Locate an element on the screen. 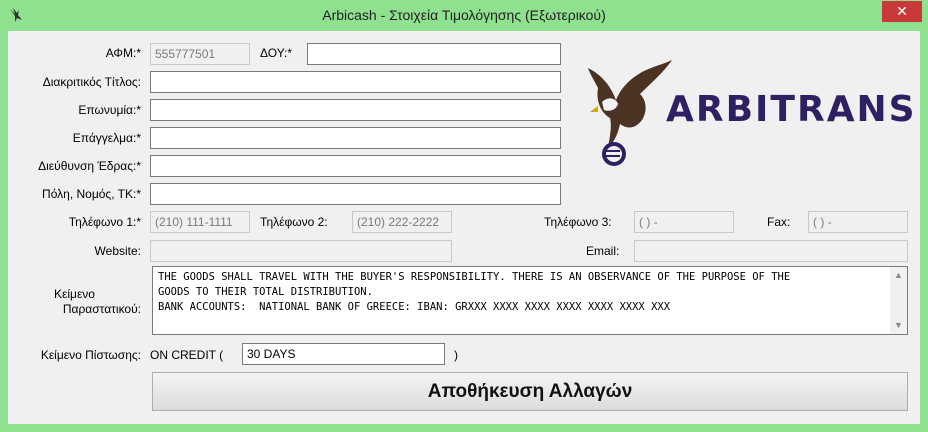 The width and height of the screenshot is (928, 432). doc-text-label-line1: Κείμενο is located at coordinates (74, 294).